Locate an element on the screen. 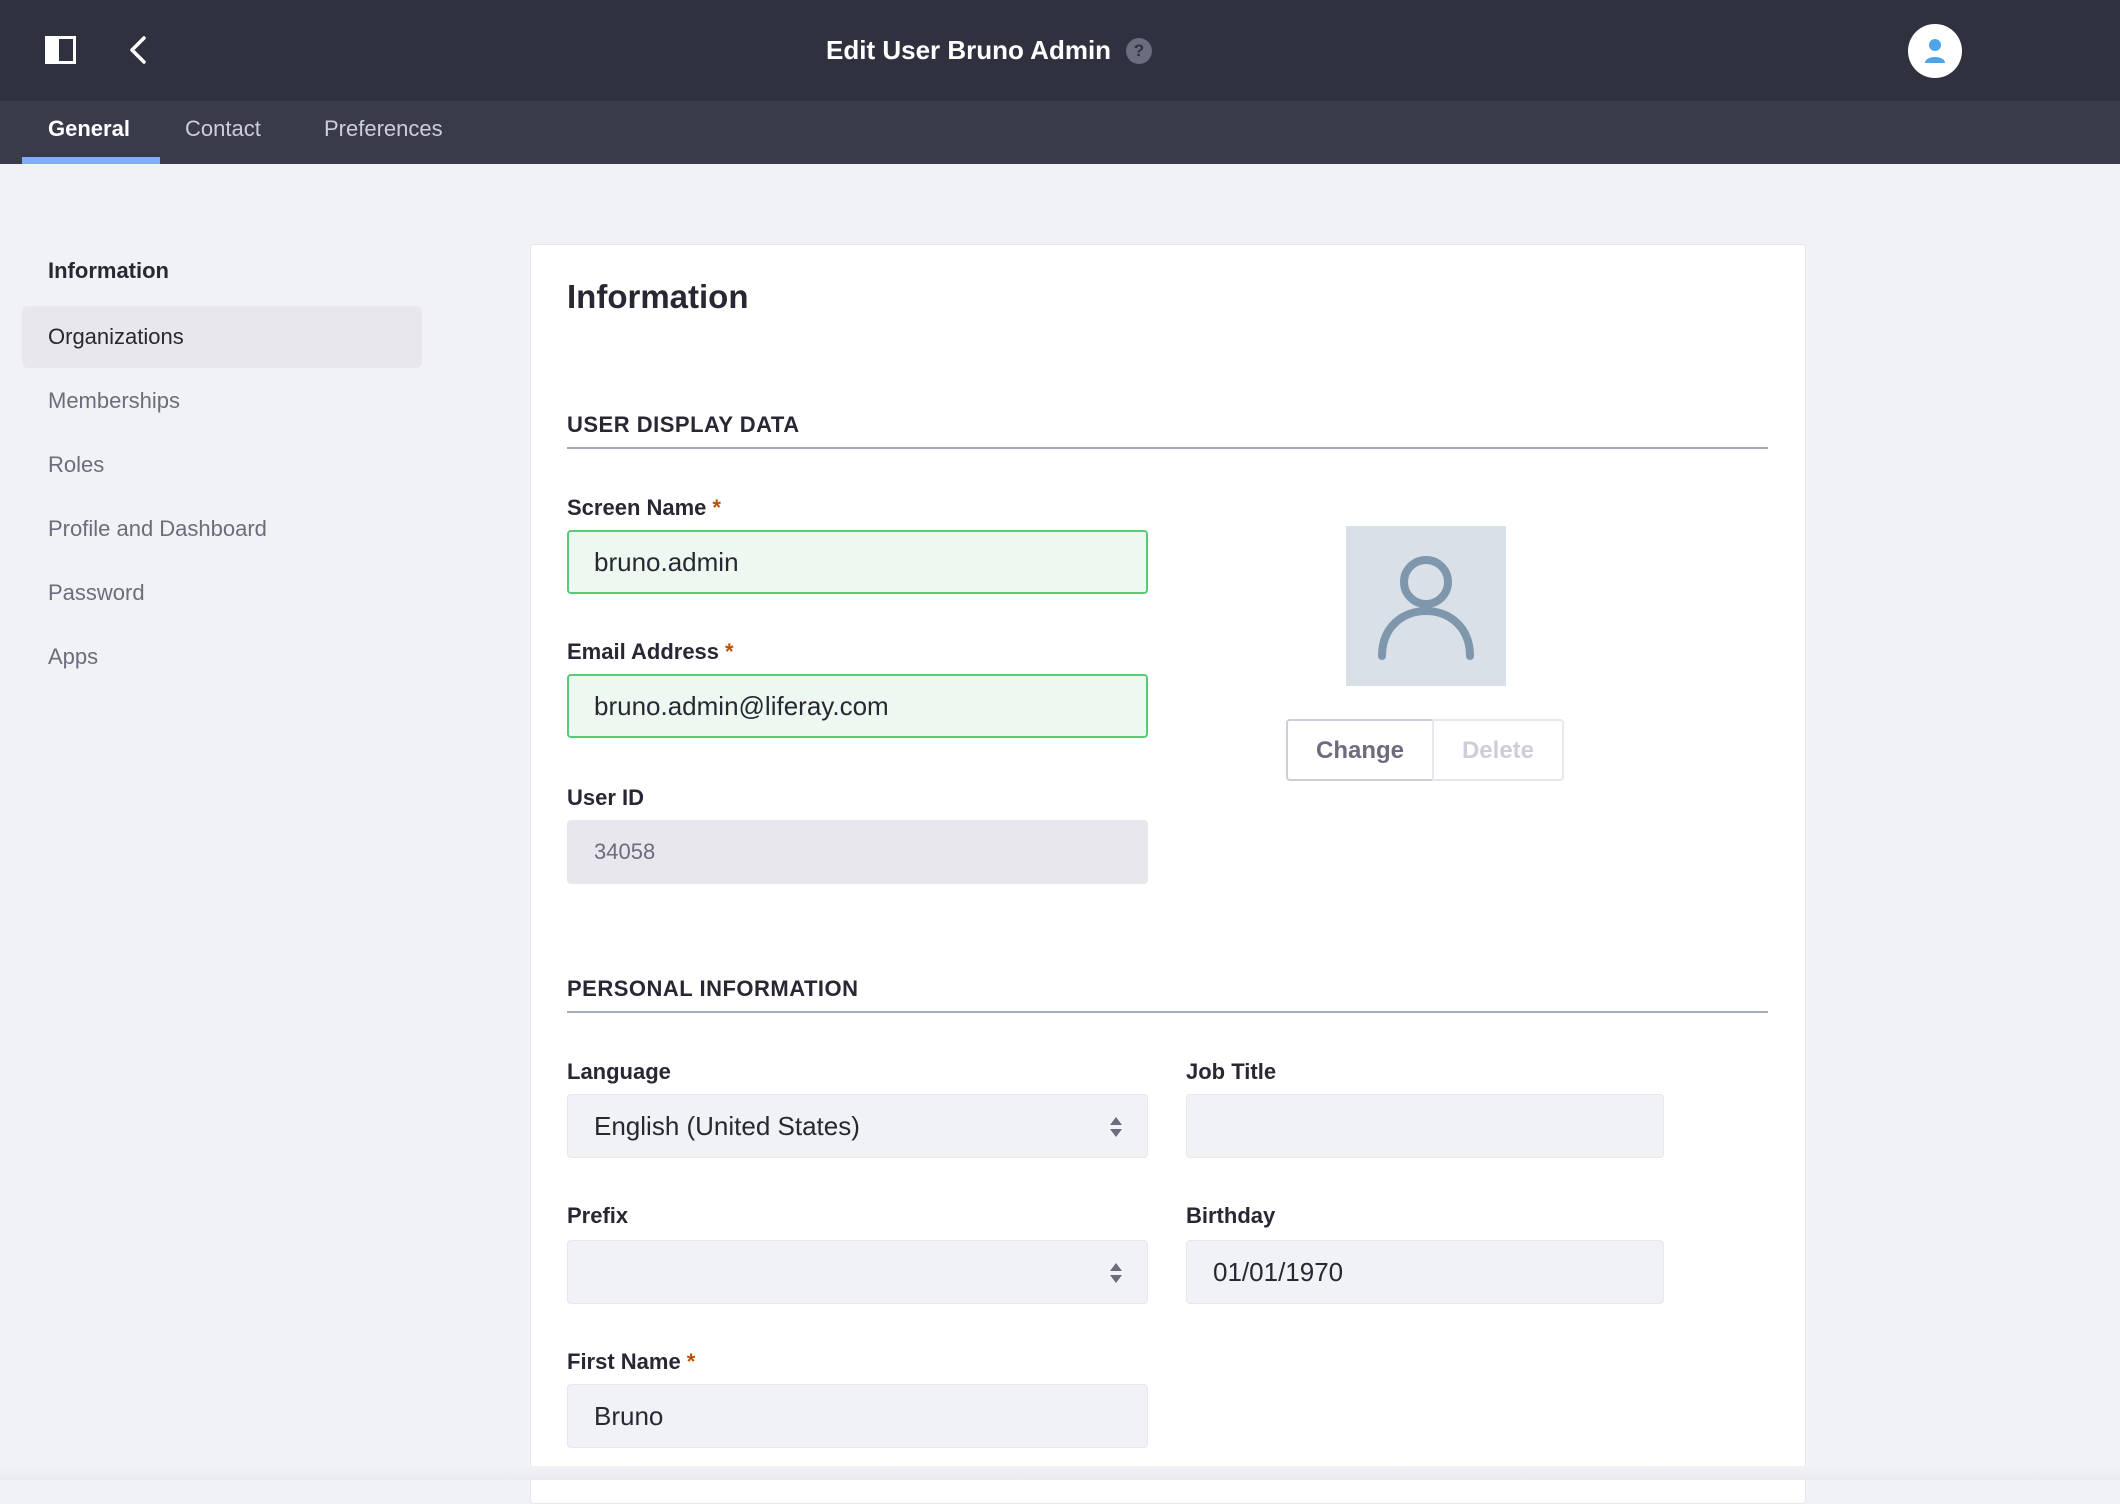  back-chevron-icon is located at coordinates (139, 50).